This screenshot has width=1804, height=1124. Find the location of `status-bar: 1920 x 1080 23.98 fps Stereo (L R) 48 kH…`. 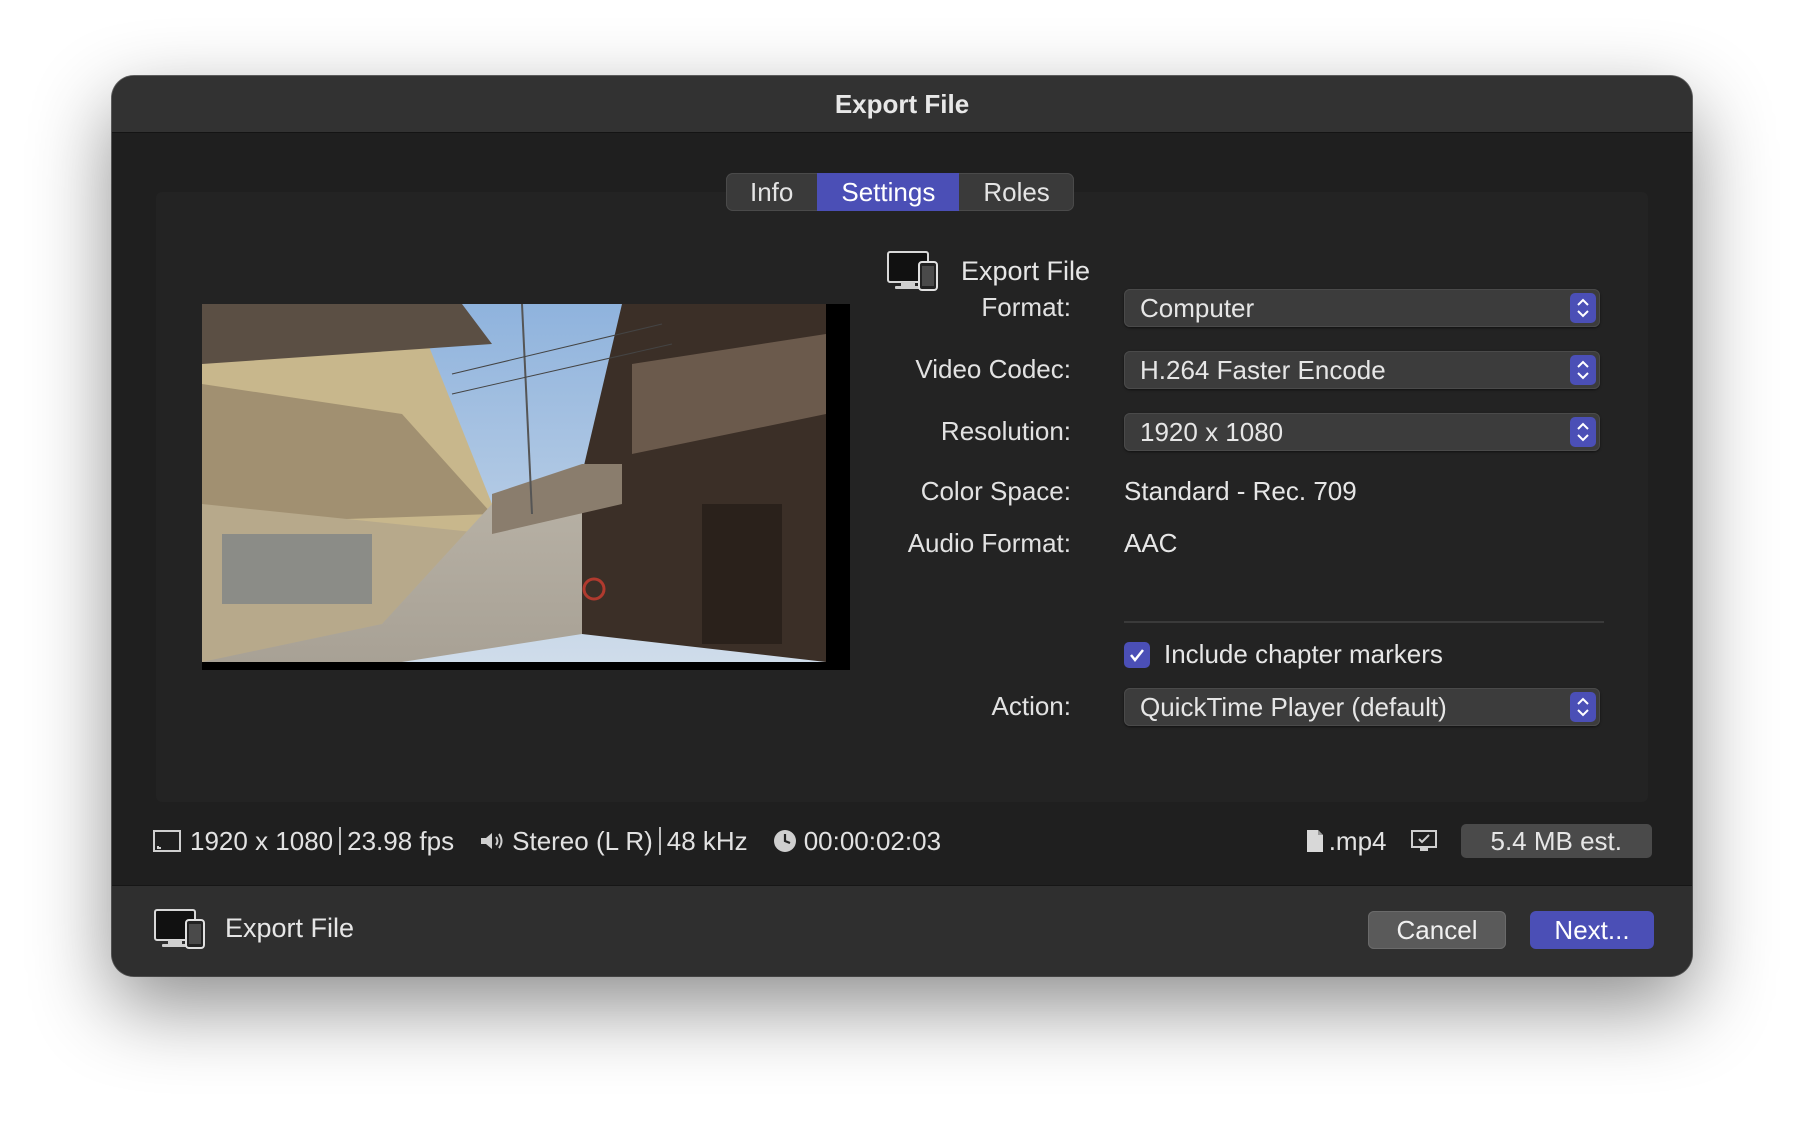

status-bar: 1920 x 1080 23.98 fps Stereo (L R) 48 kH… is located at coordinates (902, 841).